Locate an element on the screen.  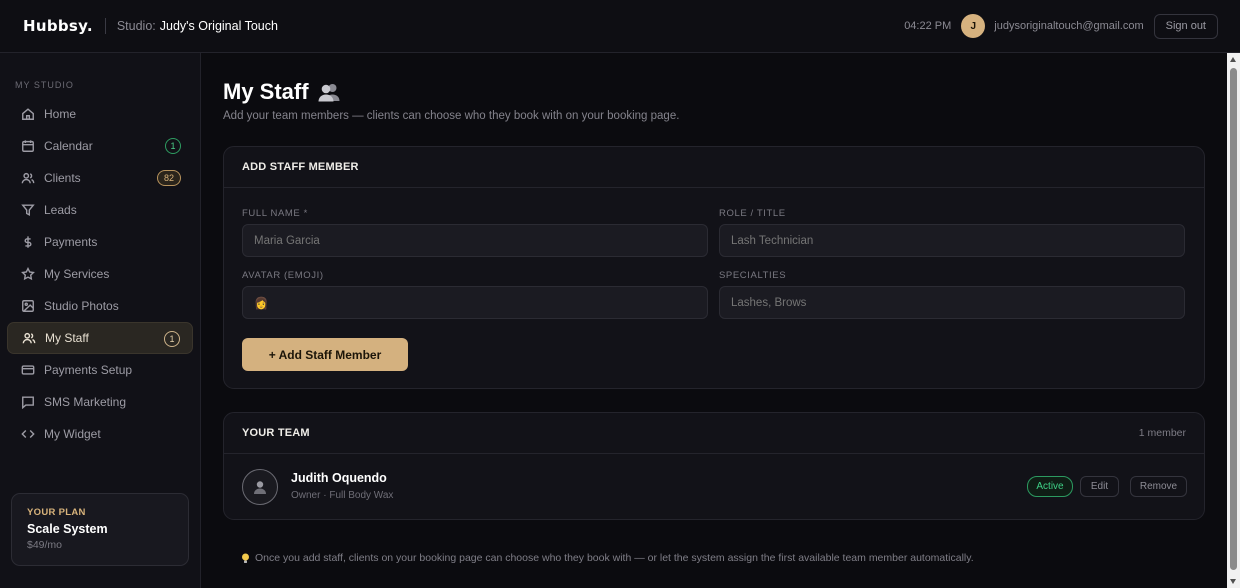
sign-out-button: Sign out is located at coordinates (1185, 26).